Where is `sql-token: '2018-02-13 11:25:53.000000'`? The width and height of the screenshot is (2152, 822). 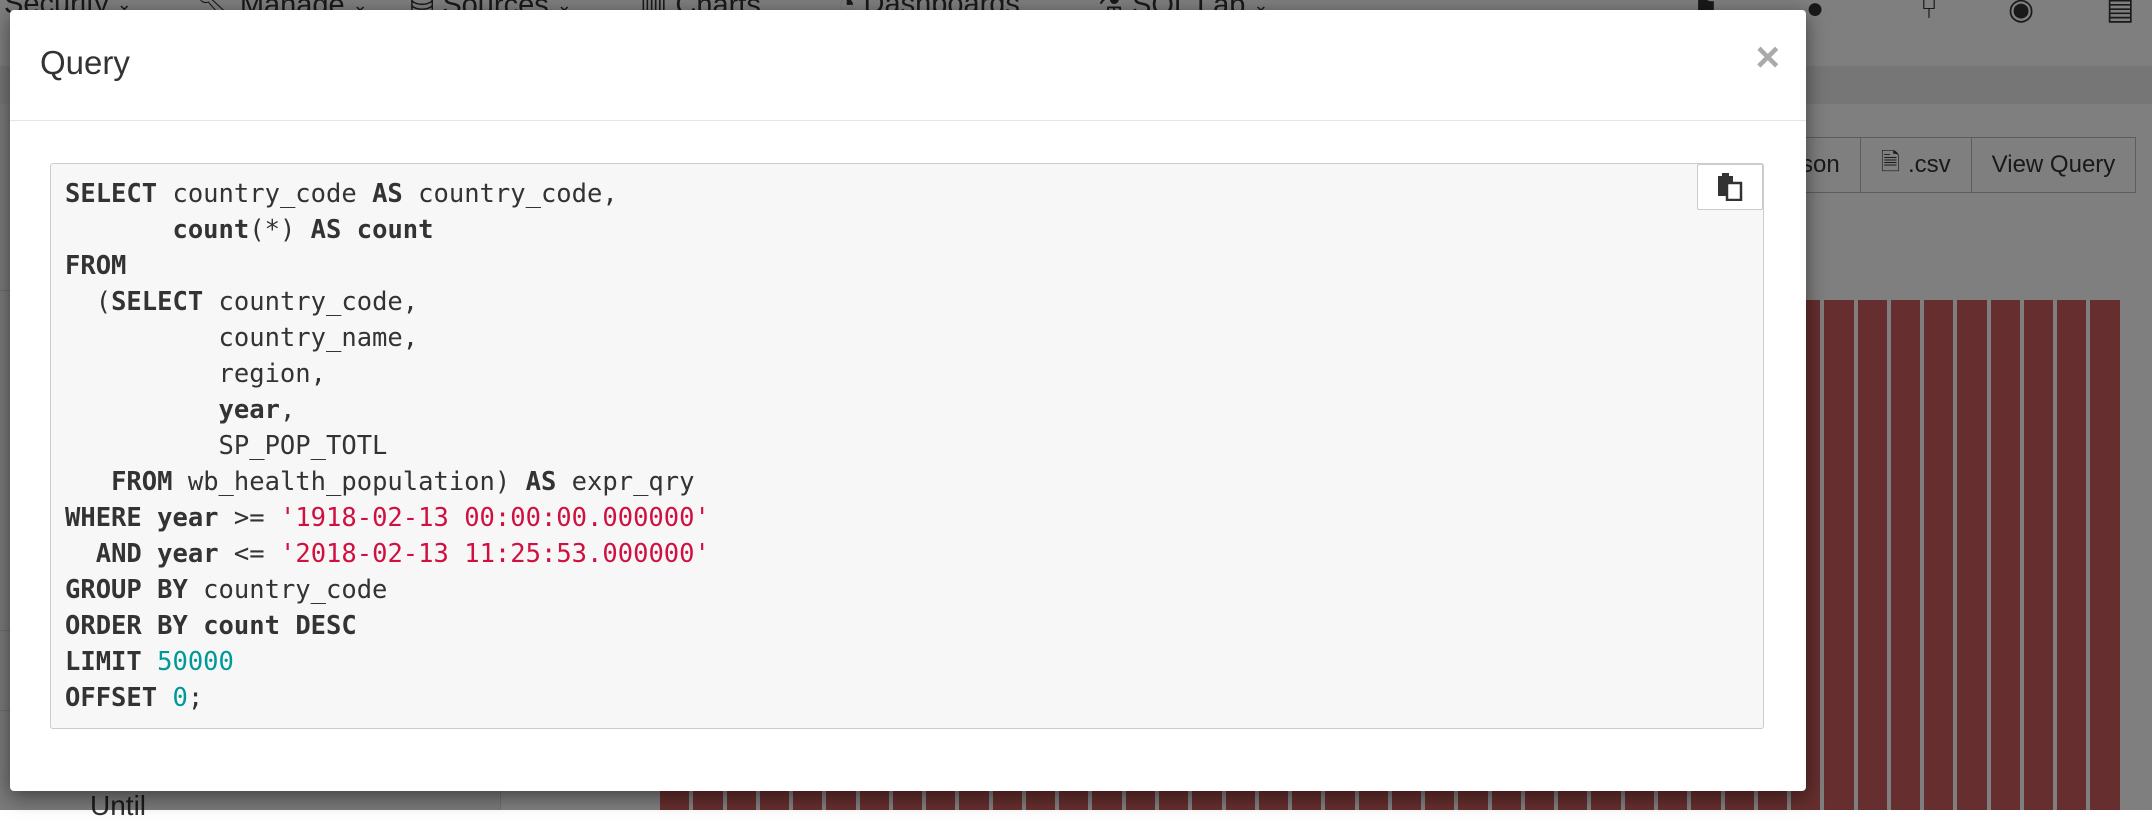 sql-token: '2018-02-13 11:25:53.000000' is located at coordinates (494, 554).